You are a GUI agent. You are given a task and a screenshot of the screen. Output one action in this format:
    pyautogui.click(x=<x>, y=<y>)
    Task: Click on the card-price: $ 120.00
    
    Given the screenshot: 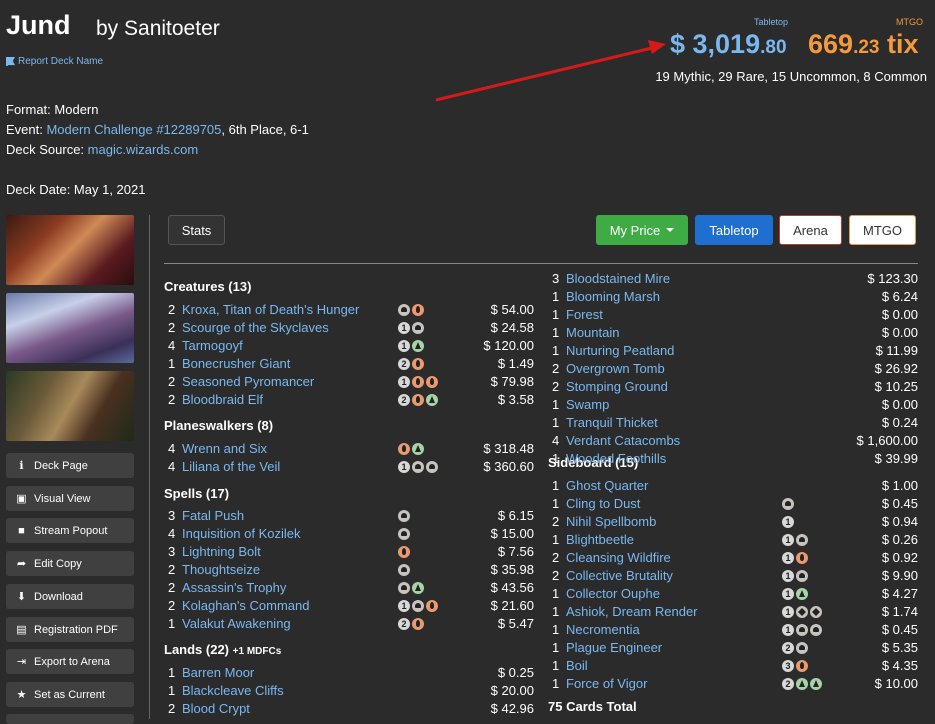 What is the action you would take?
    pyautogui.click(x=508, y=345)
    